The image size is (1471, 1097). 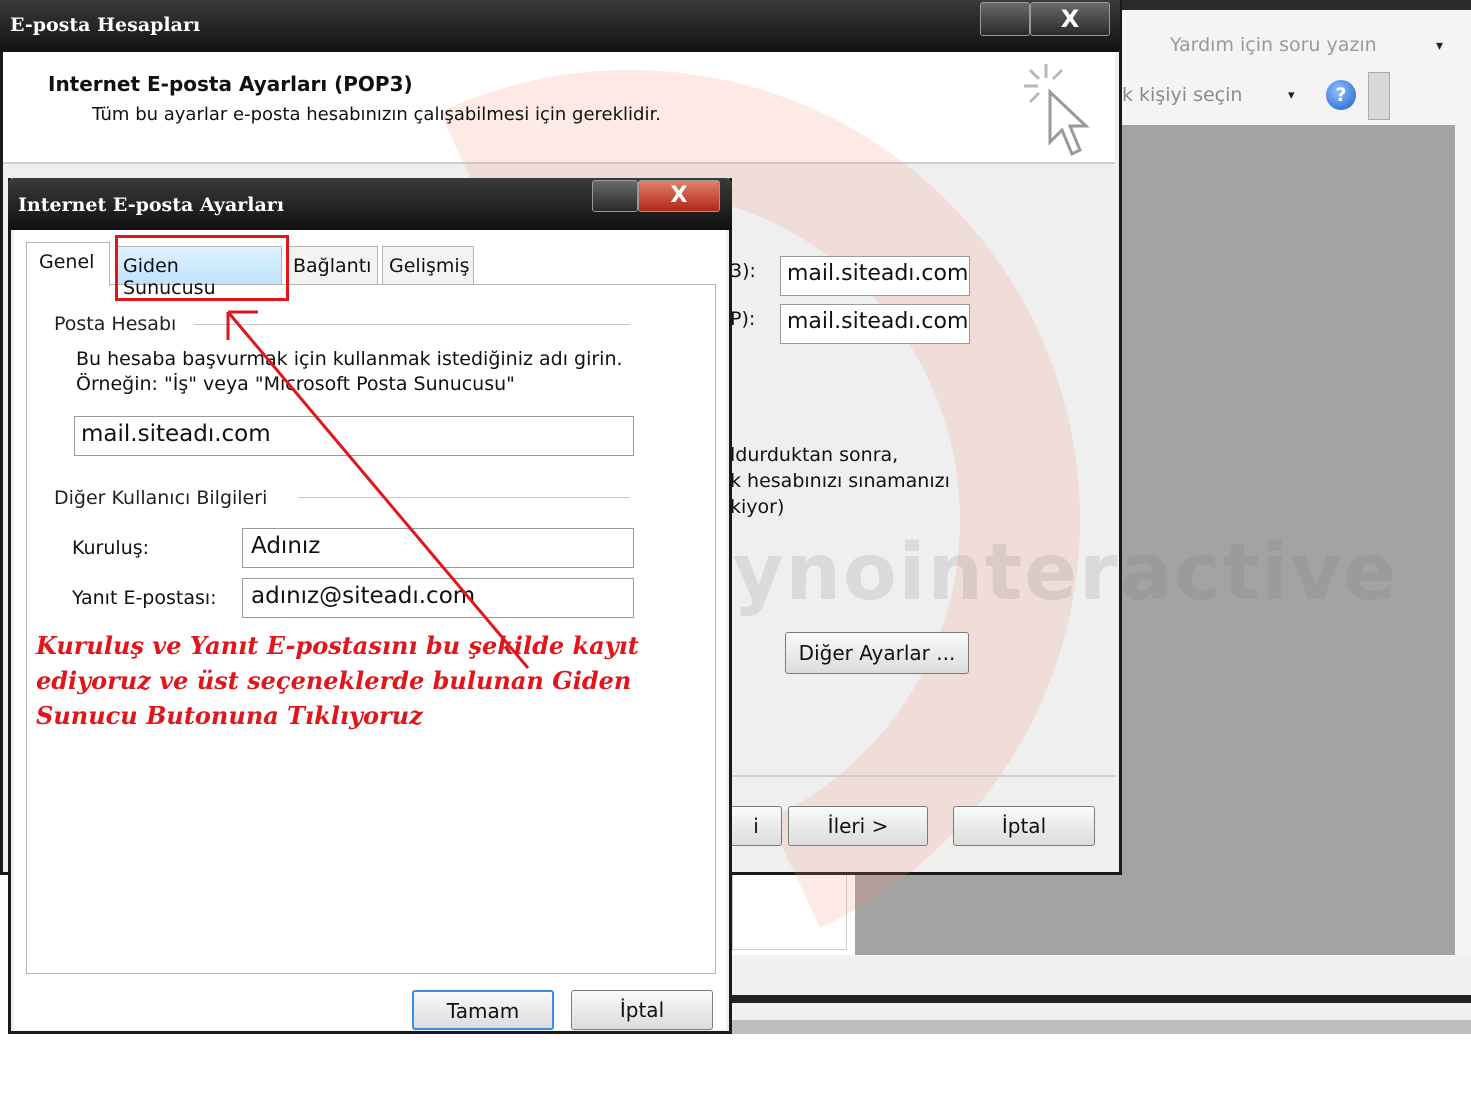 I want to click on window-border, so click(x=1100, y=999).